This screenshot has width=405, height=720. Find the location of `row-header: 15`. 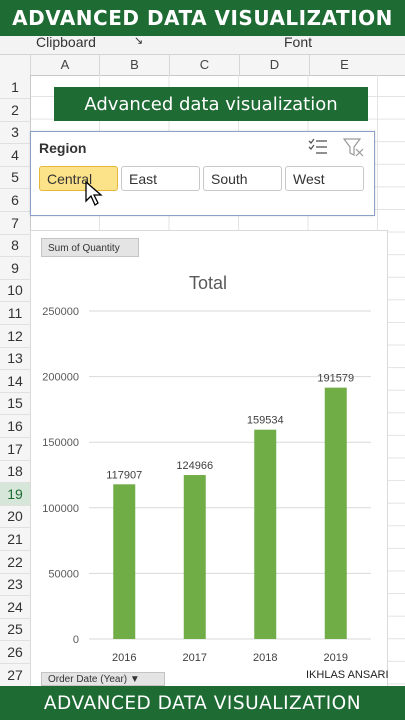

row-header: 15 is located at coordinates (15, 404).